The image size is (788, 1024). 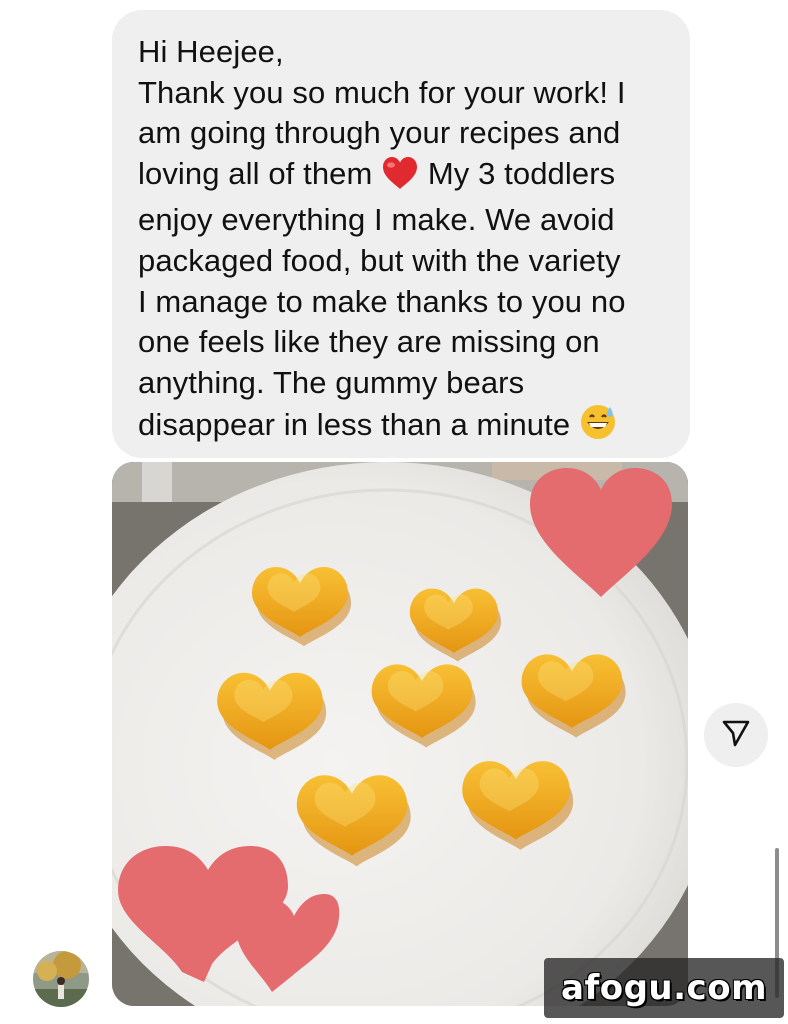 I want to click on avatar, so click(x=61, y=979).